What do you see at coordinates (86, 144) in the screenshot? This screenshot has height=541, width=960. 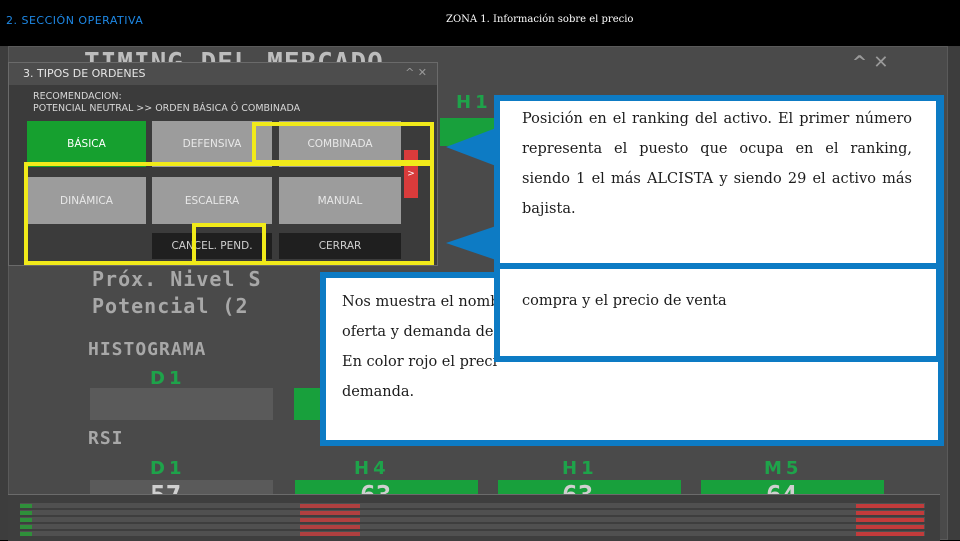 I see `basica-button: BÁSICA` at bounding box center [86, 144].